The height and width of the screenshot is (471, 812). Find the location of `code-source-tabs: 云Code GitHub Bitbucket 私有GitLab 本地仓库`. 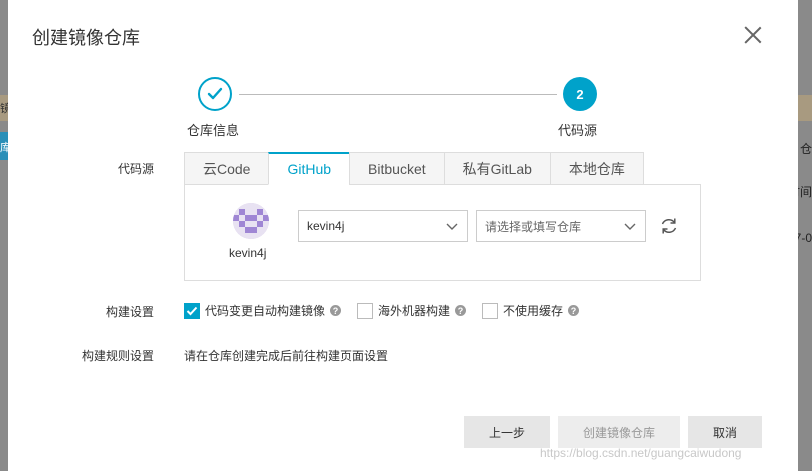

code-source-tabs: 云Code GitHub Bitbucket 私有GitLab 本地仓库 is located at coordinates (414, 168).